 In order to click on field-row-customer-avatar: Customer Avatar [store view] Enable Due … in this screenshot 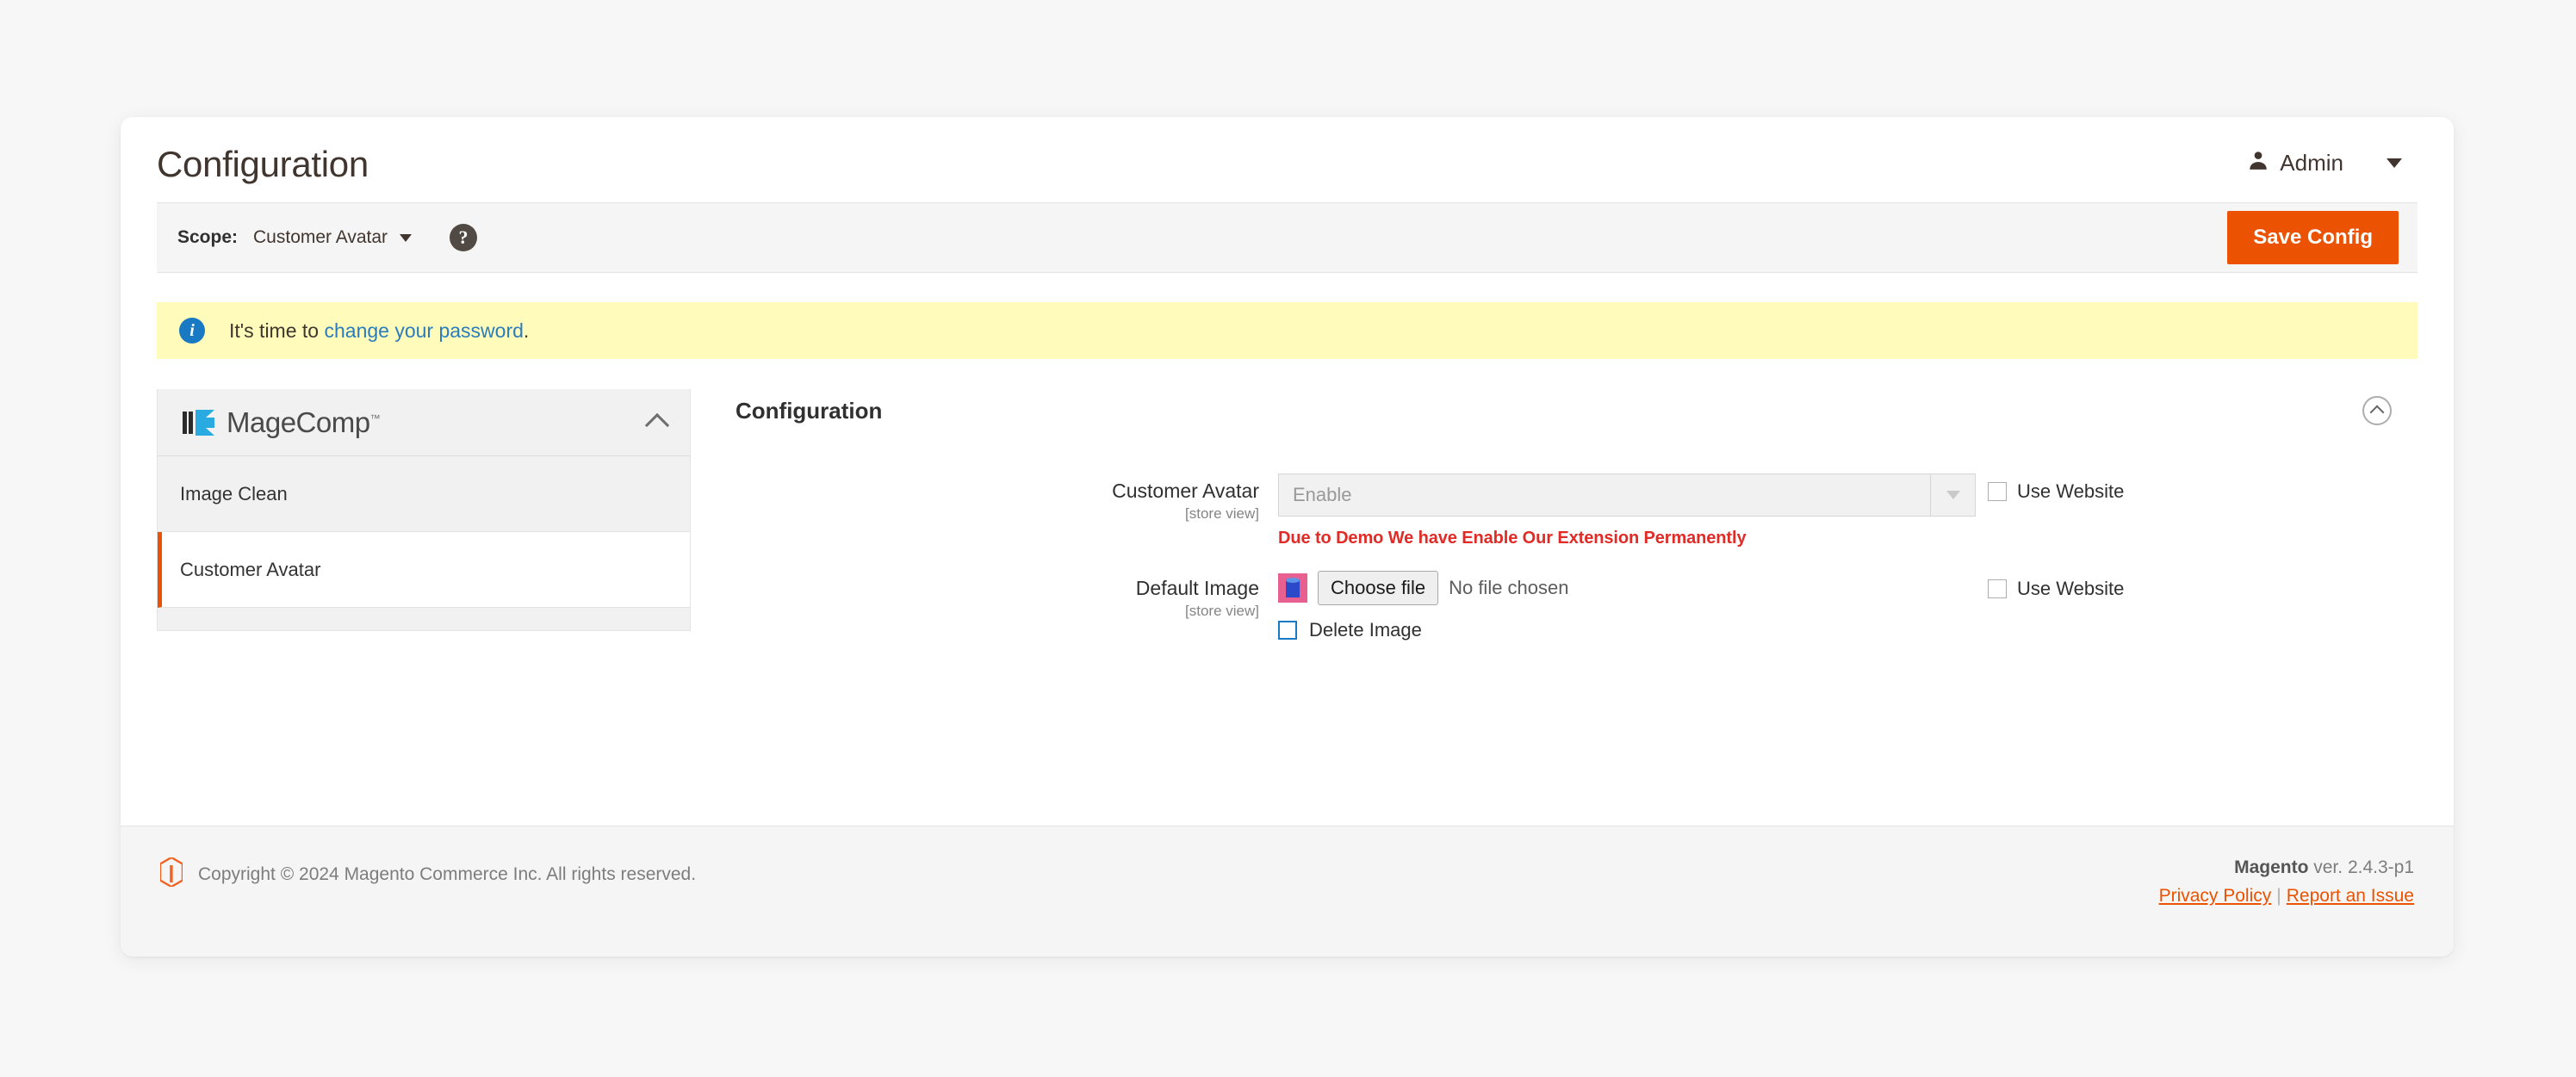, I will do `click(1573, 511)`.